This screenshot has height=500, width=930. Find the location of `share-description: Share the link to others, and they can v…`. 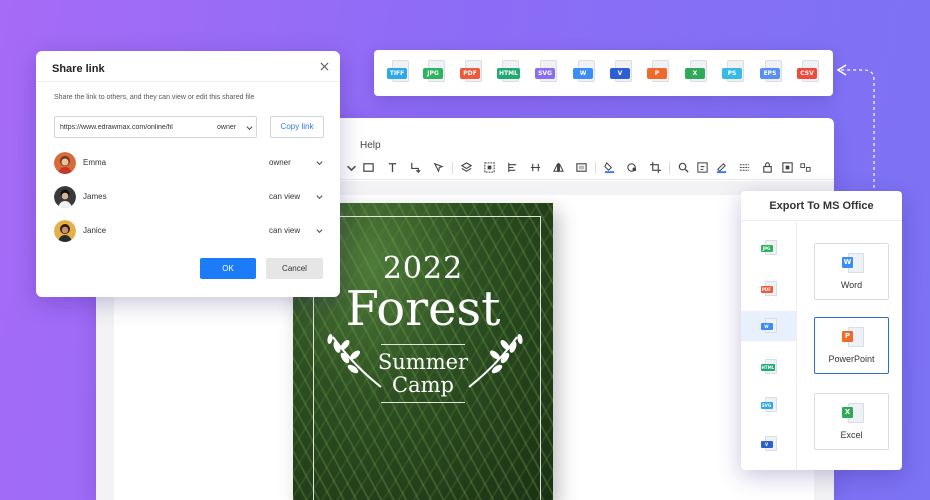

share-description: Share the link to others, and they can v… is located at coordinates (154, 97).